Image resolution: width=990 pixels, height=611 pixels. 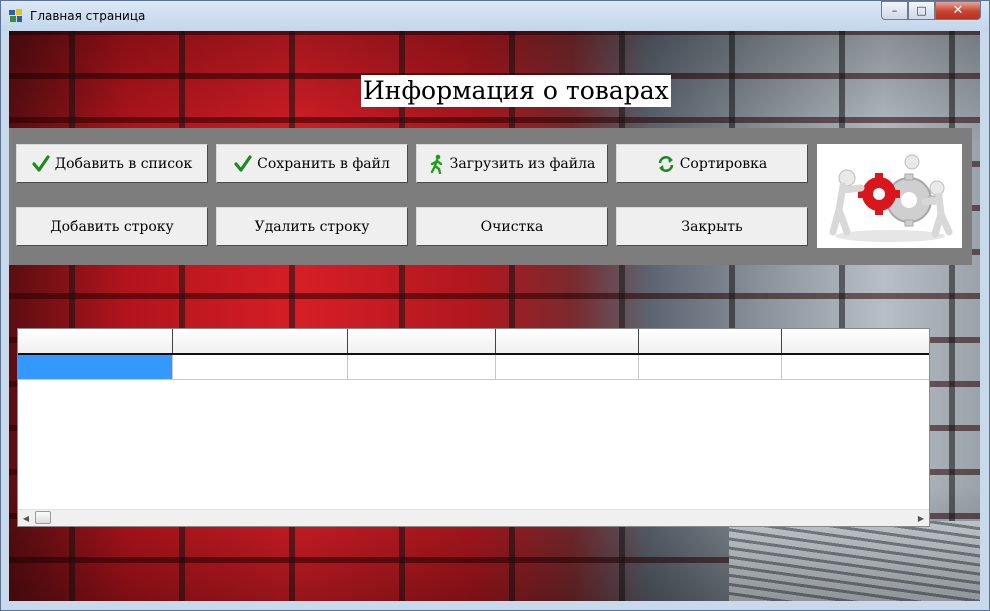 I want to click on load-from-file-button: Загрузить из файла, so click(x=512, y=163).